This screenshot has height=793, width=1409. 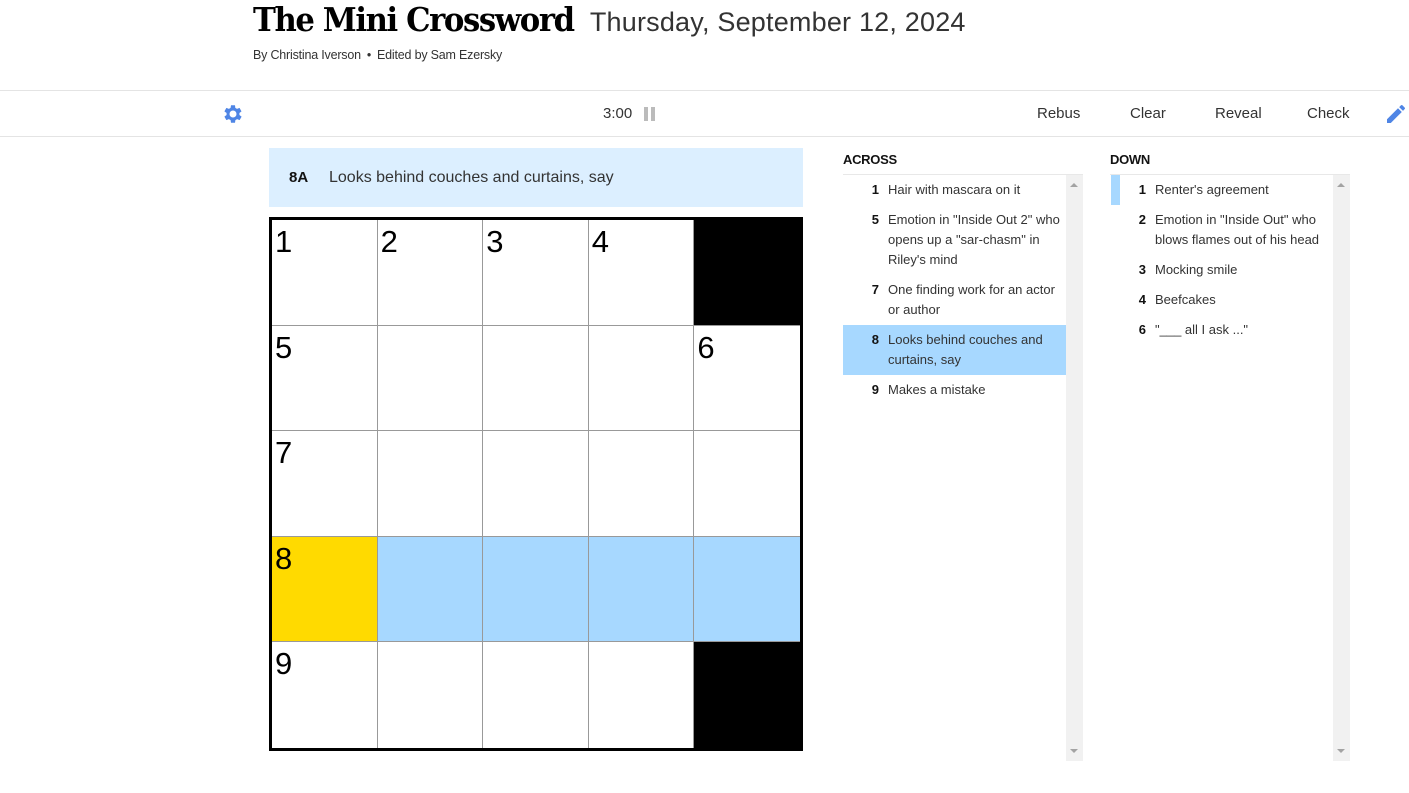 I want to click on clue-number: 2, so click(x=1142, y=219).